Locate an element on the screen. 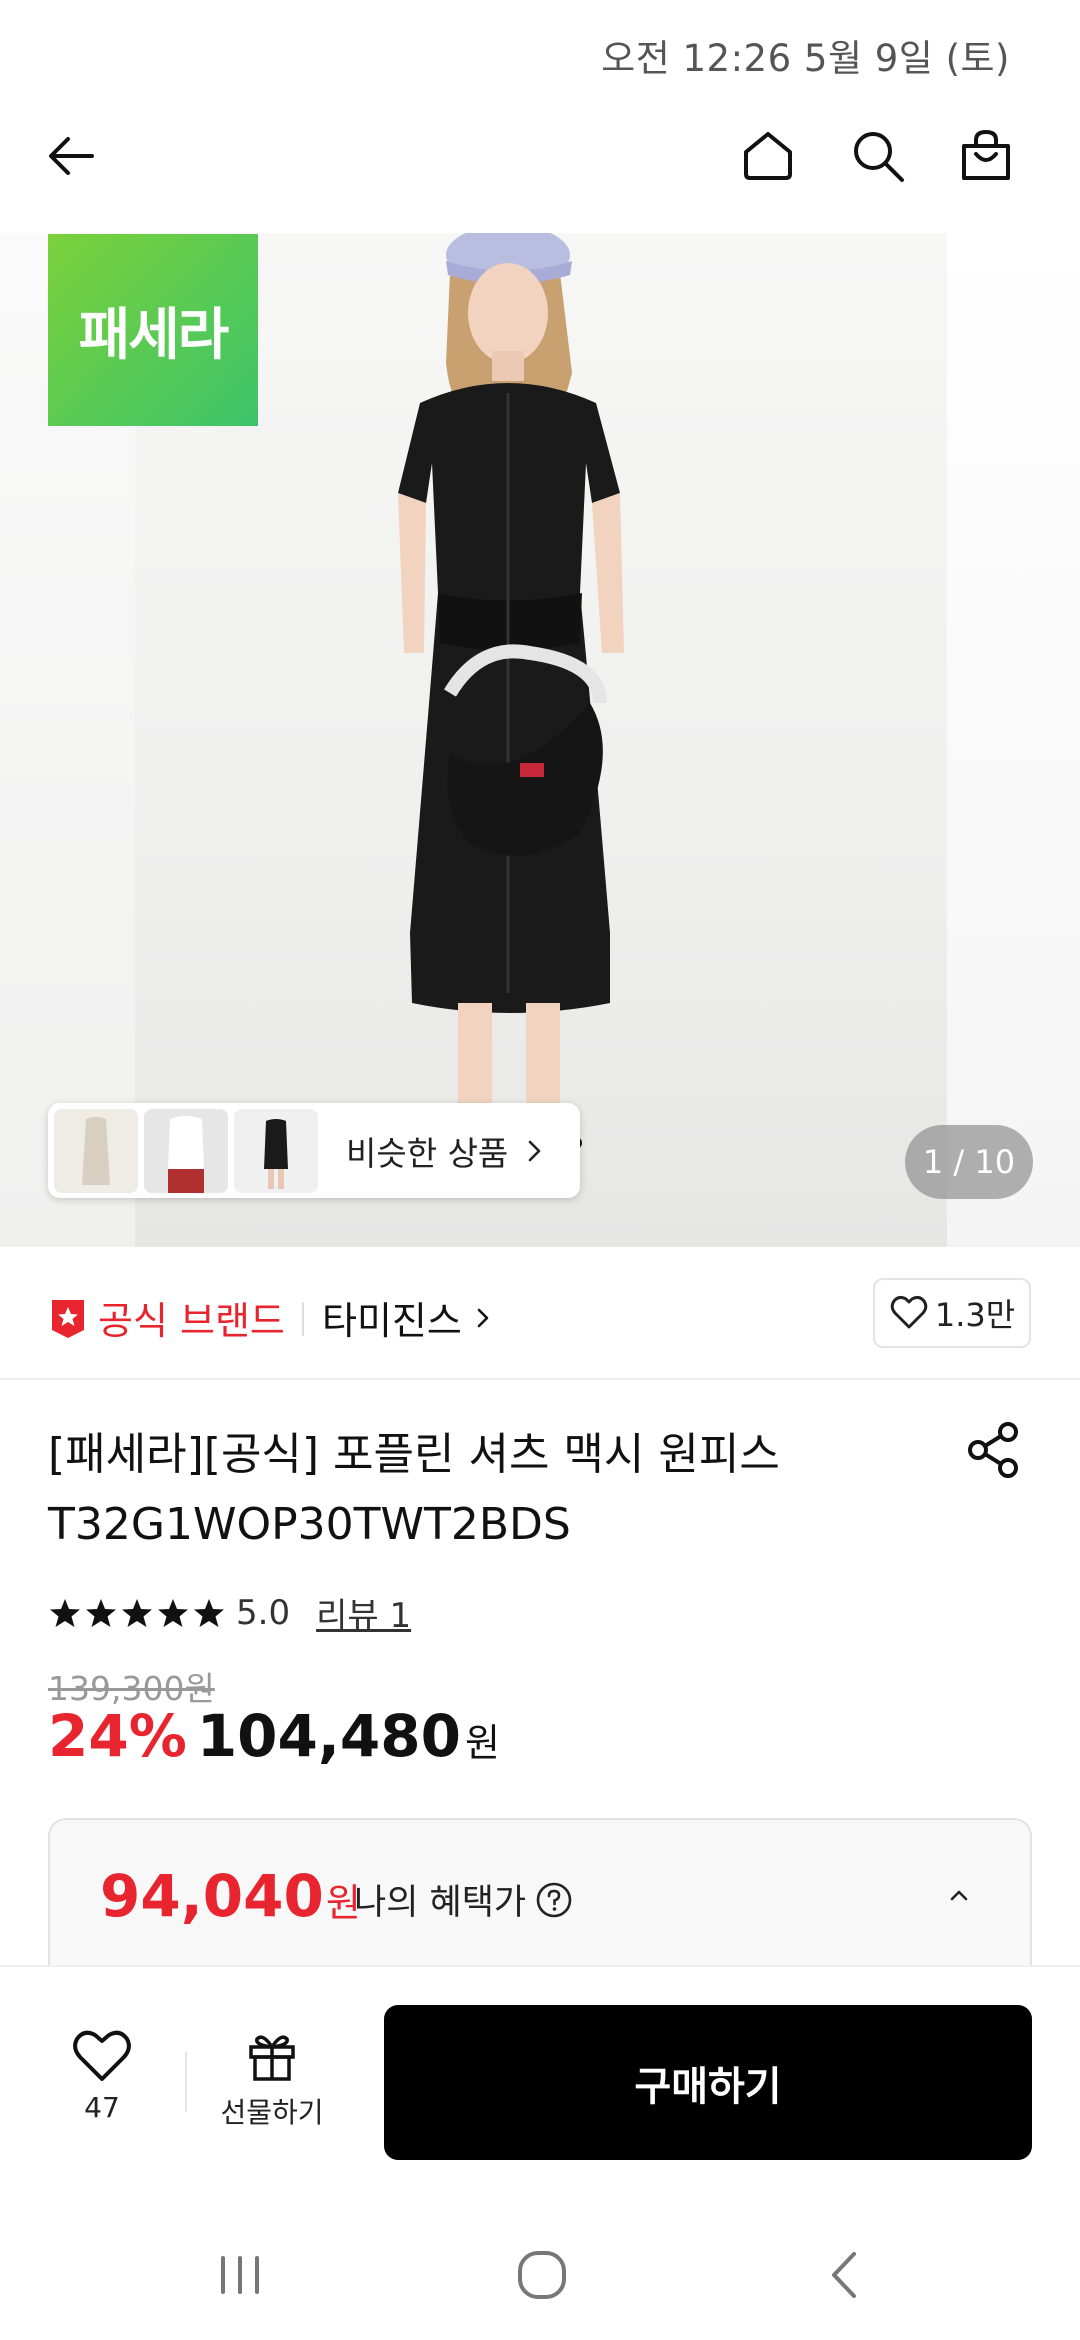  brand-logo: 패세라 is located at coordinates (153, 330).